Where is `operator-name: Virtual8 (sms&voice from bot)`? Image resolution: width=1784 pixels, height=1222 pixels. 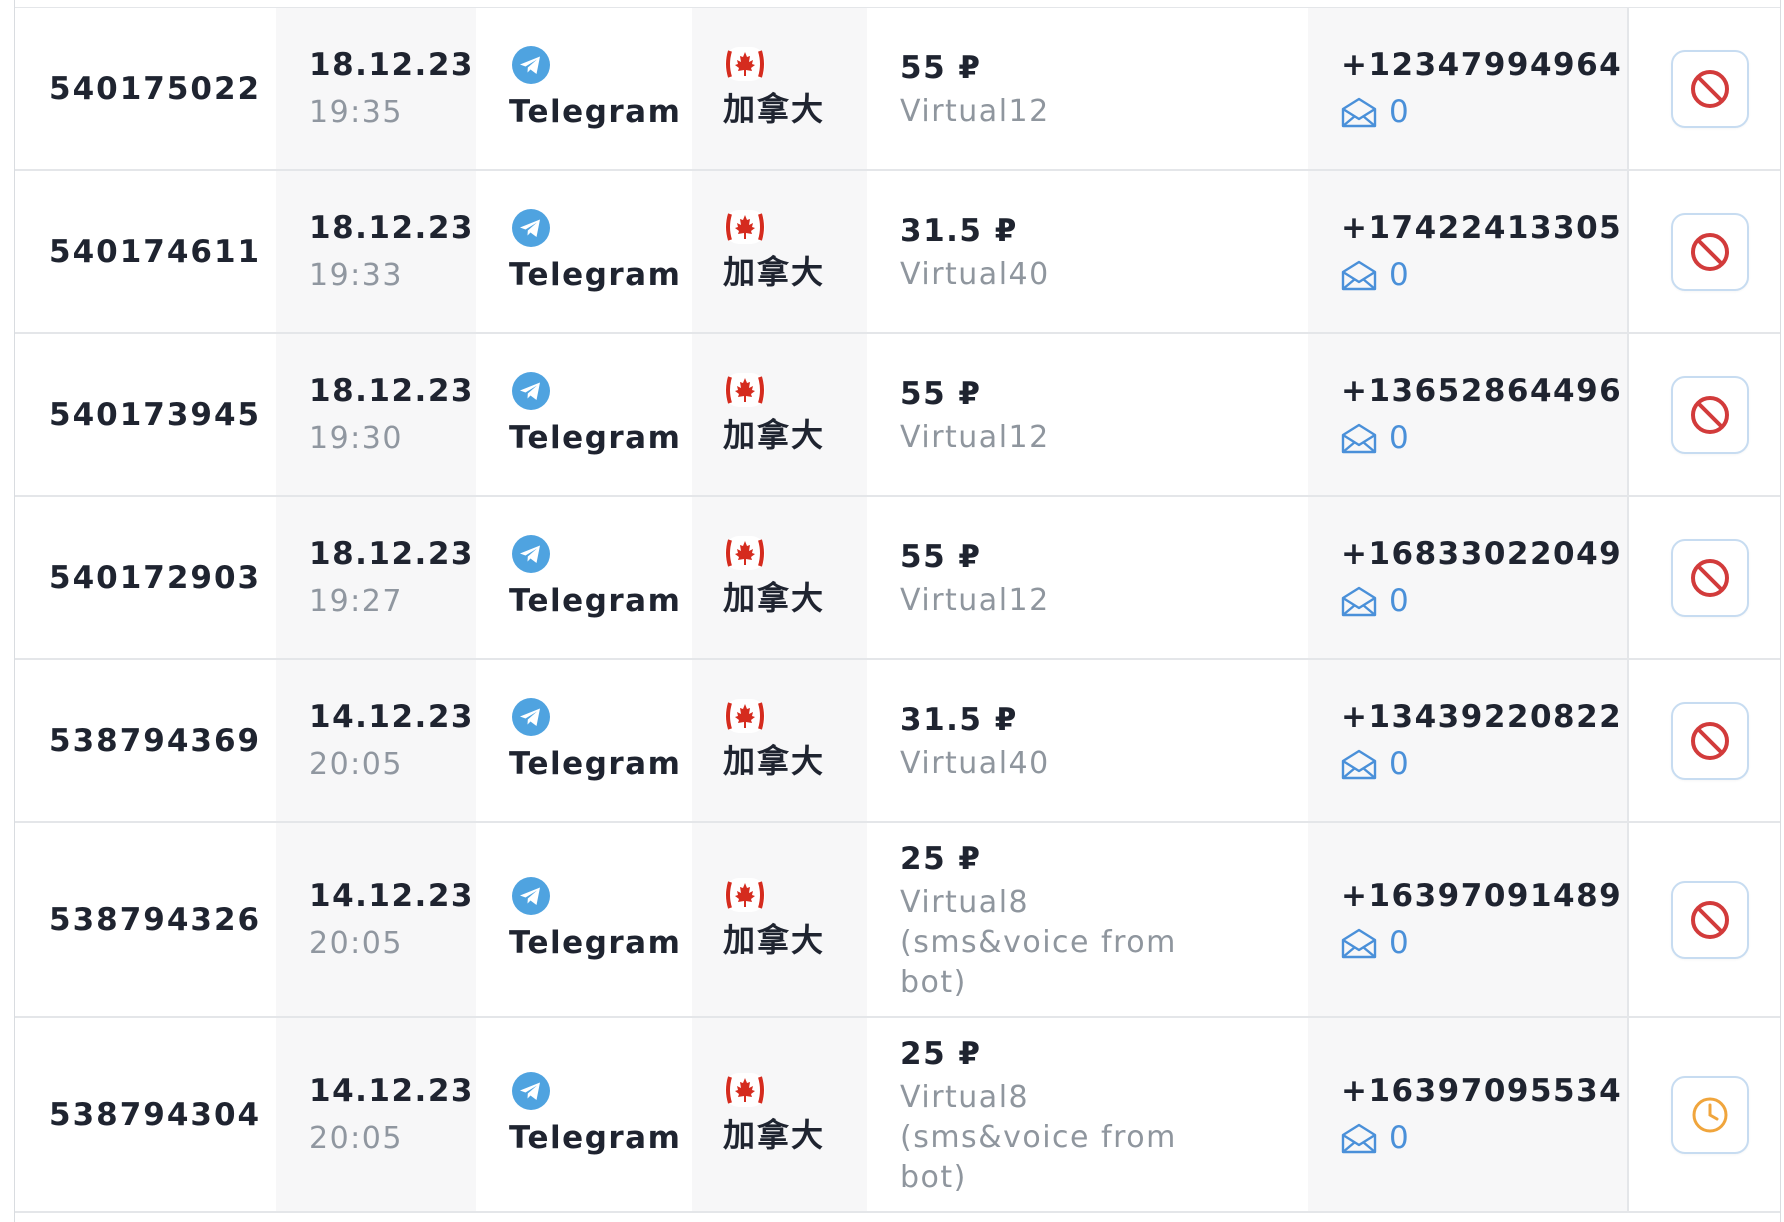
operator-name: Virtual8 (sms&voice from bot) is located at coordinates (1038, 942).